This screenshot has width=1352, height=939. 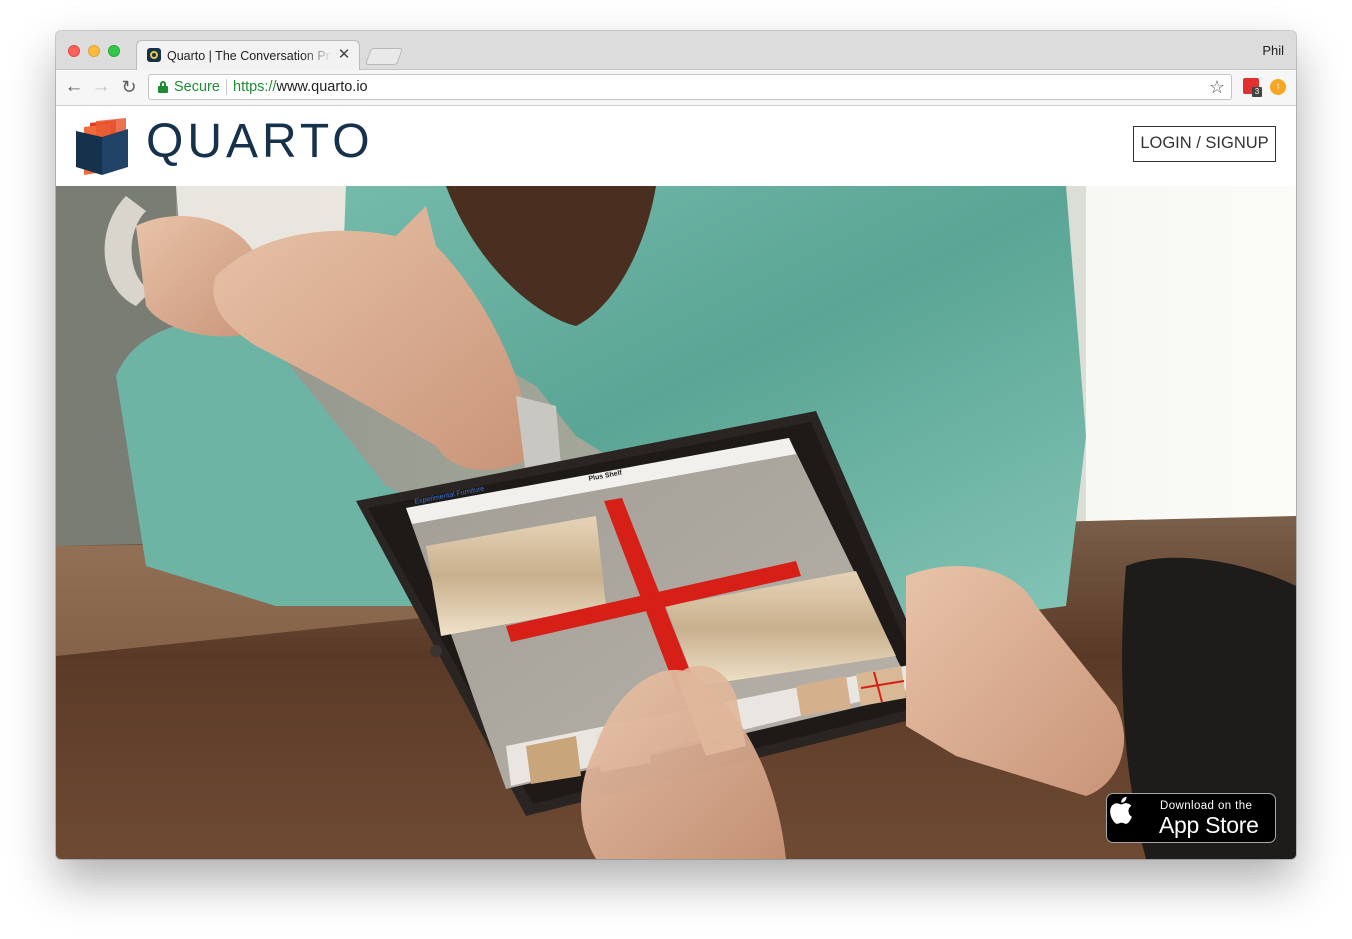 I want to click on lock-icon, so click(x=163, y=87).